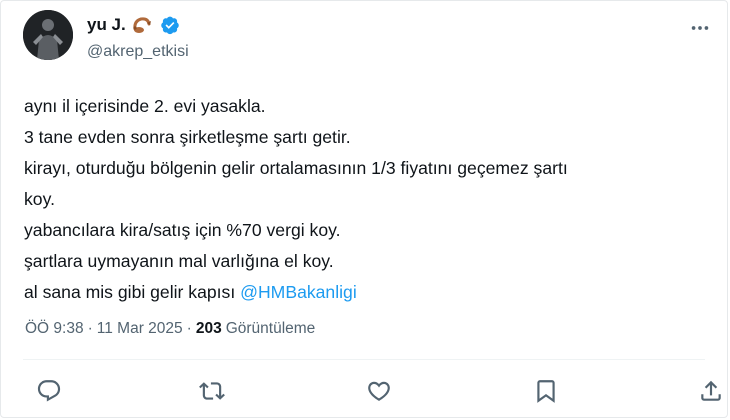 Image resolution: width=730 pixels, height=420 pixels. What do you see at coordinates (208, 328) in the screenshot?
I see `views-count: 203` at bounding box center [208, 328].